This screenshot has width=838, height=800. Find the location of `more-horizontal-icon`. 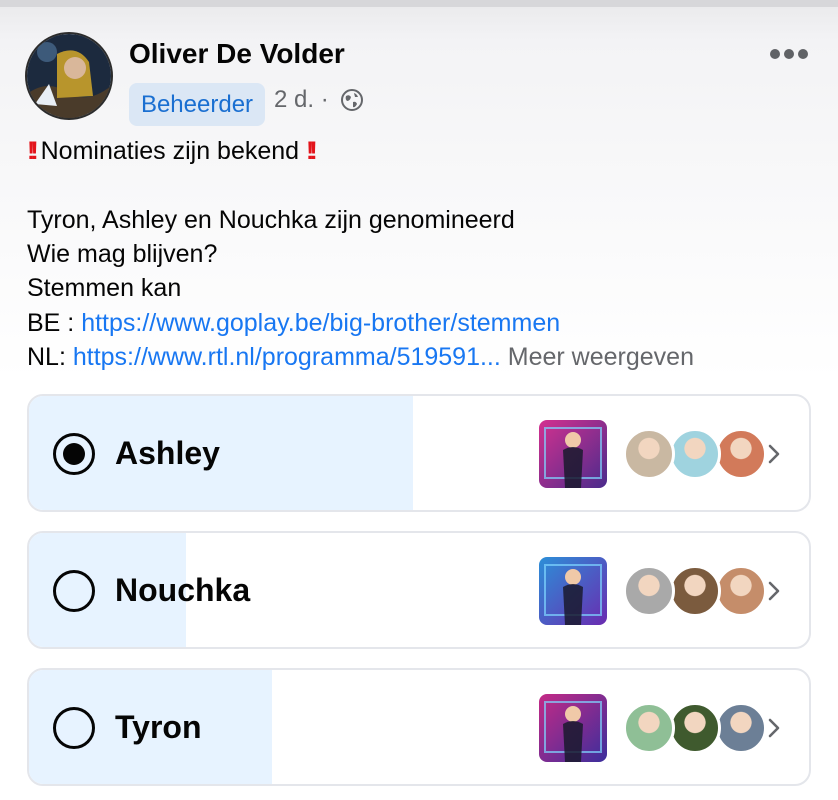

more-horizontal-icon is located at coordinates (790, 55).